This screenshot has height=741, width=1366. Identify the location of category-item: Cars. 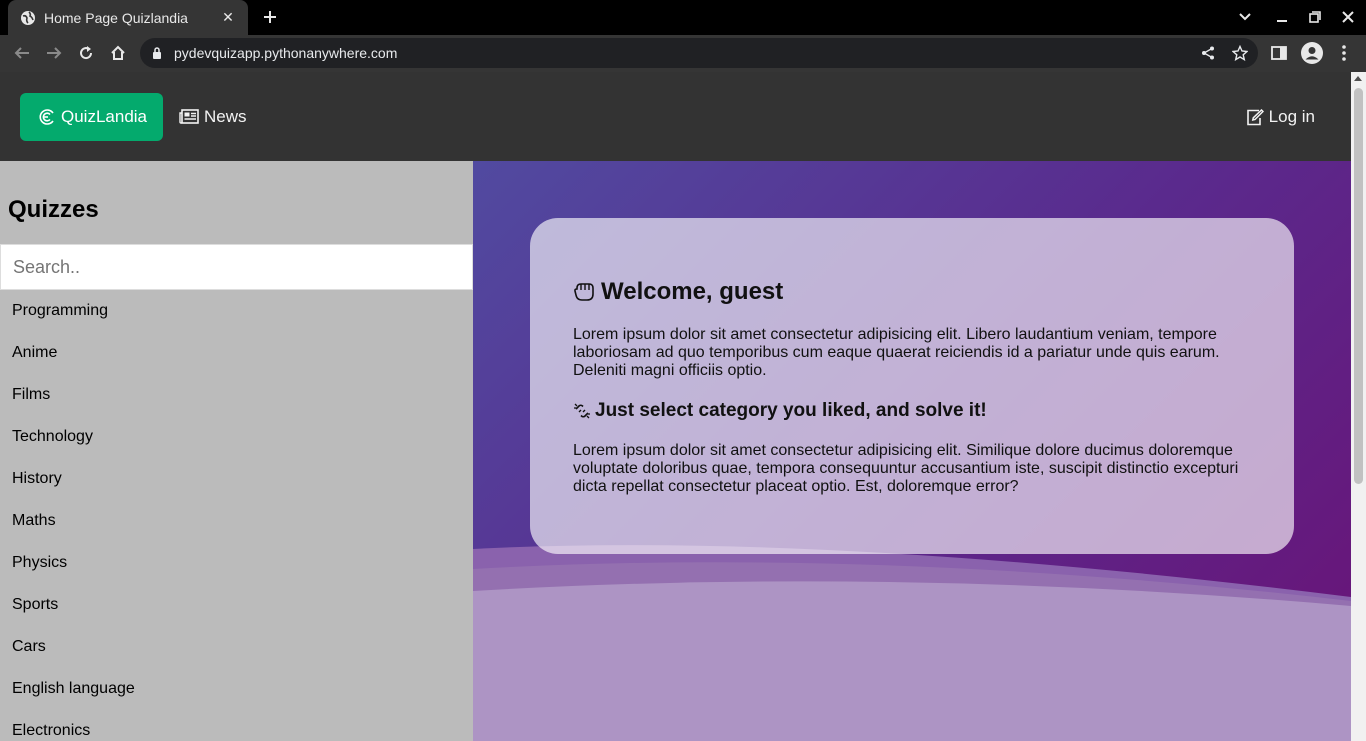
(236, 647).